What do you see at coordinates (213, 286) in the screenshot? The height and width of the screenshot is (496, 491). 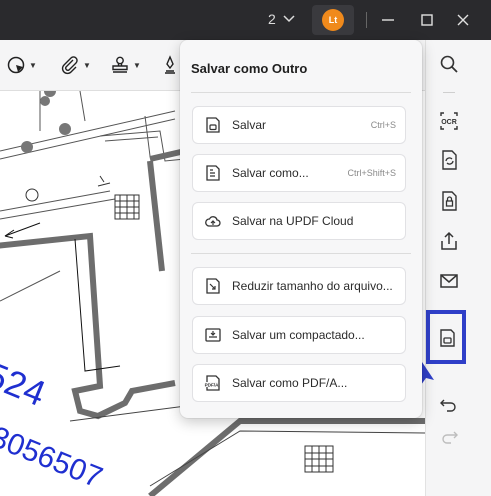 I see `reduce-size-icon` at bounding box center [213, 286].